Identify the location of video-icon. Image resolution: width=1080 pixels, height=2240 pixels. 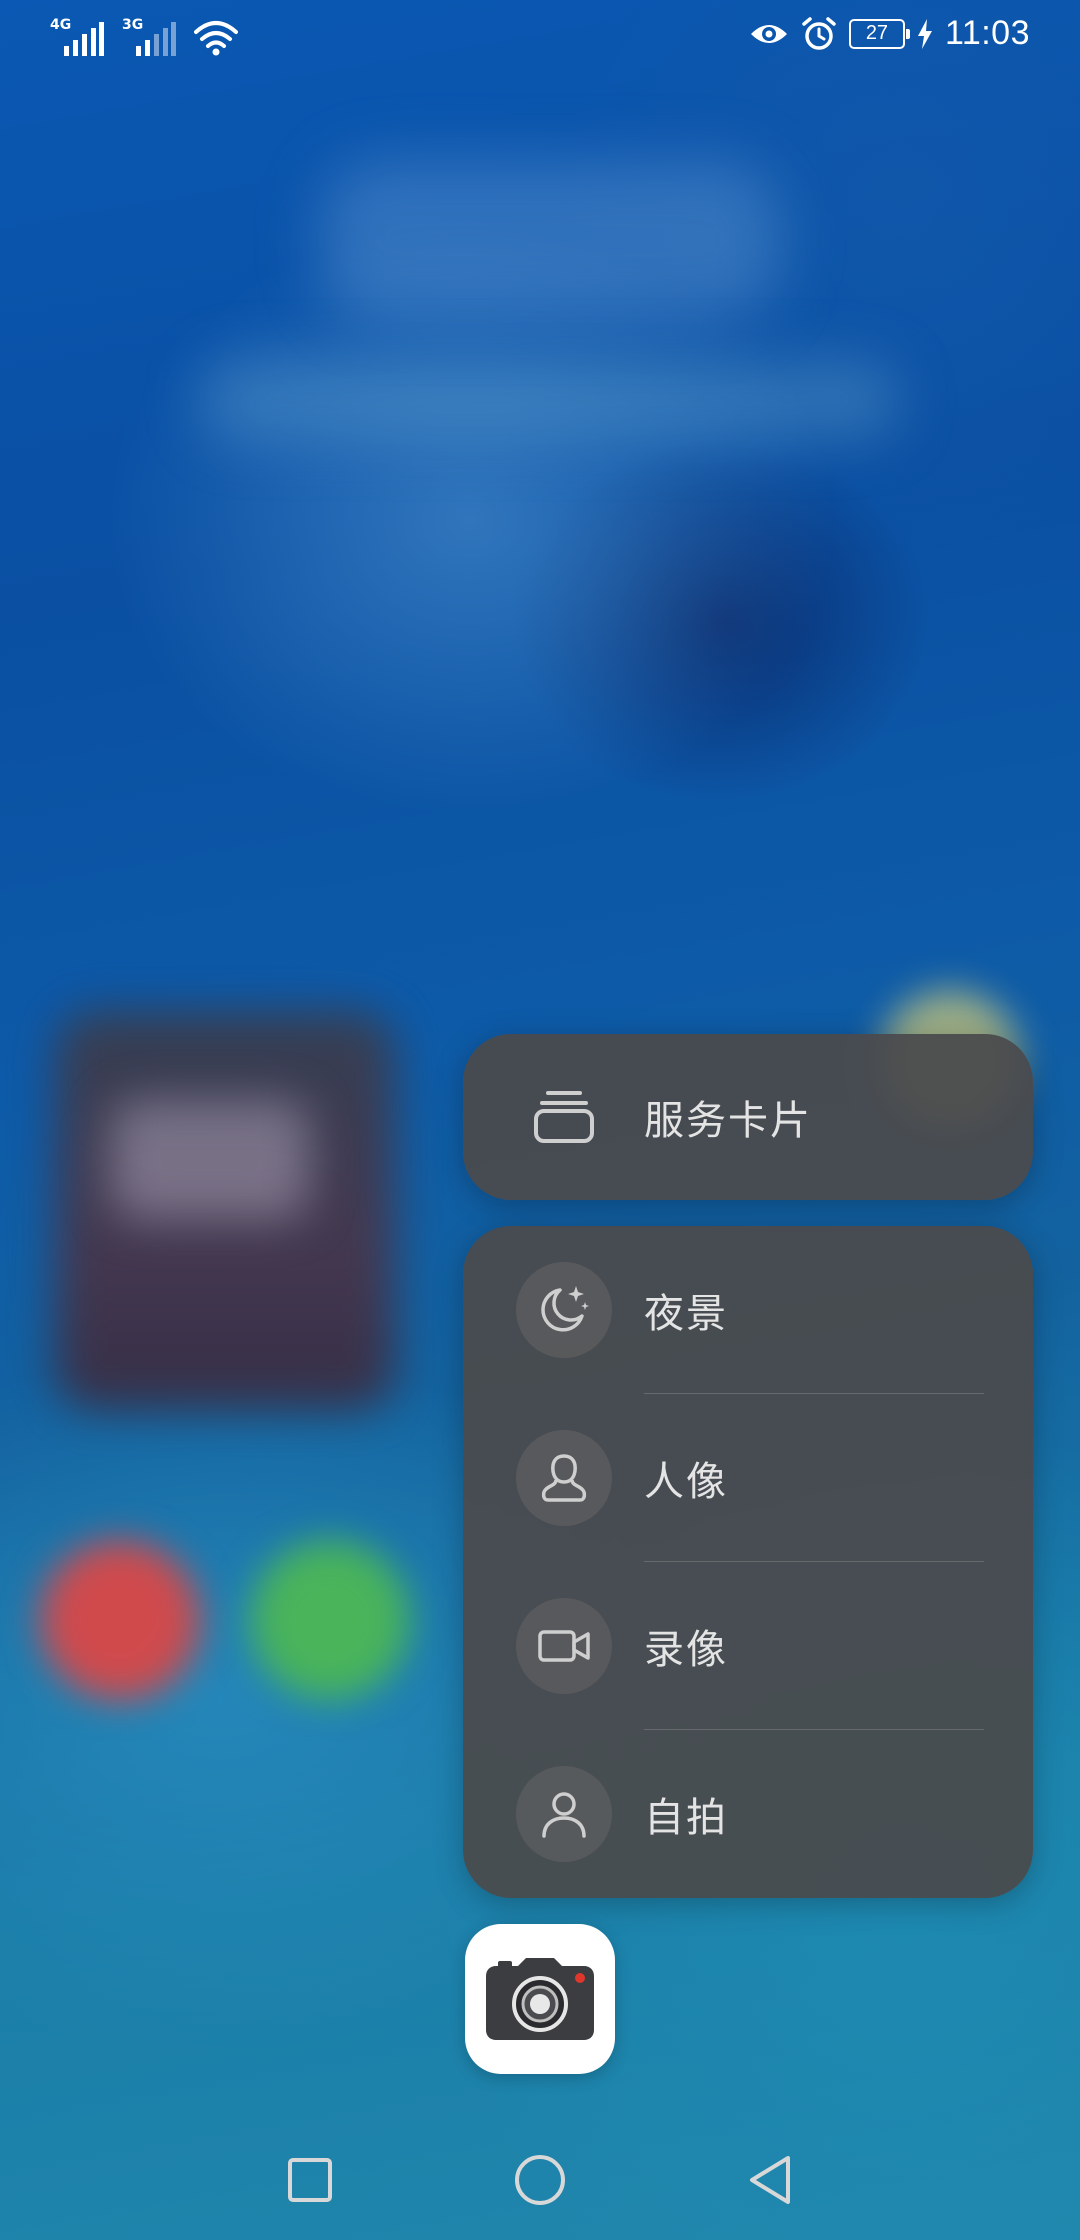
(564, 1646).